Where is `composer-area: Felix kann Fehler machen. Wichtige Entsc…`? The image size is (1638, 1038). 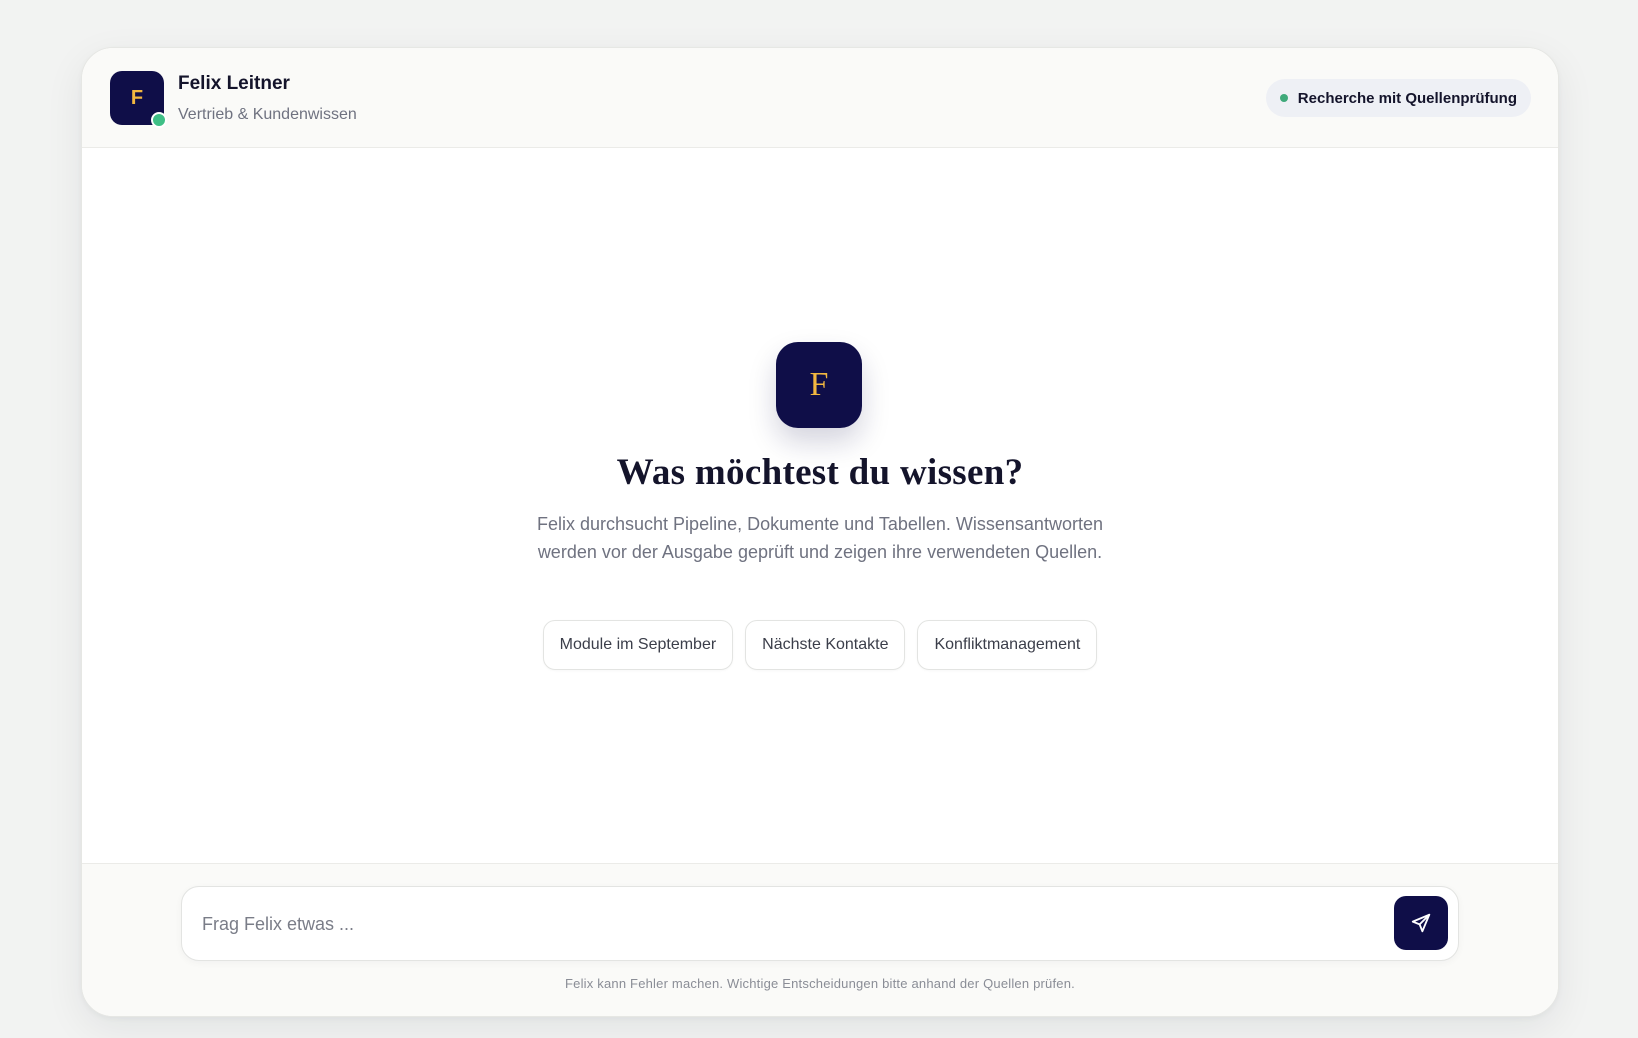
composer-area: Felix kann Fehler machen. Wichtige Entsc… is located at coordinates (820, 939).